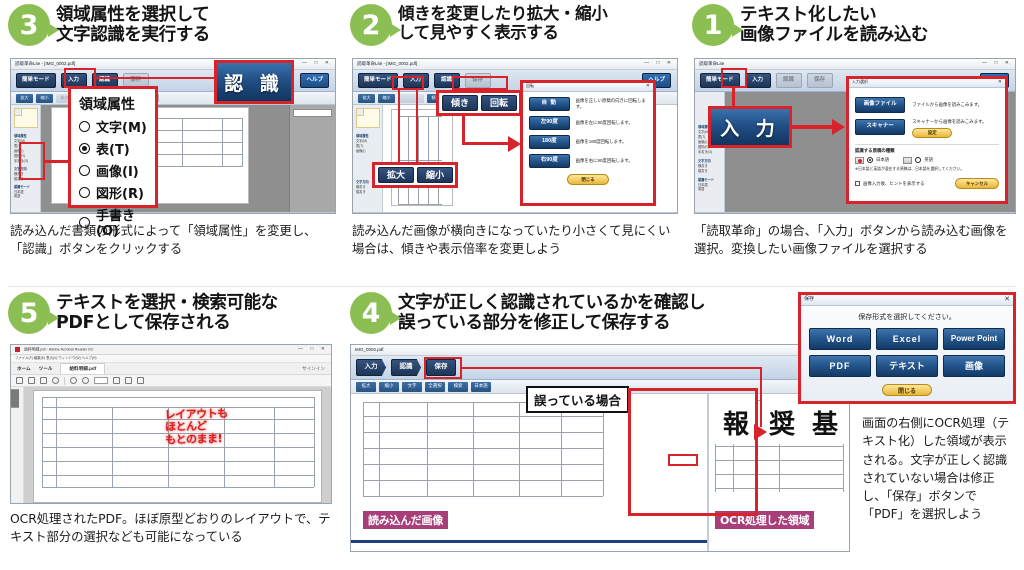  What do you see at coordinates (167, 312) in the screenshot?
I see `step-5-title: テキストを選択・検索可能な PDFとして保存される` at bounding box center [167, 312].